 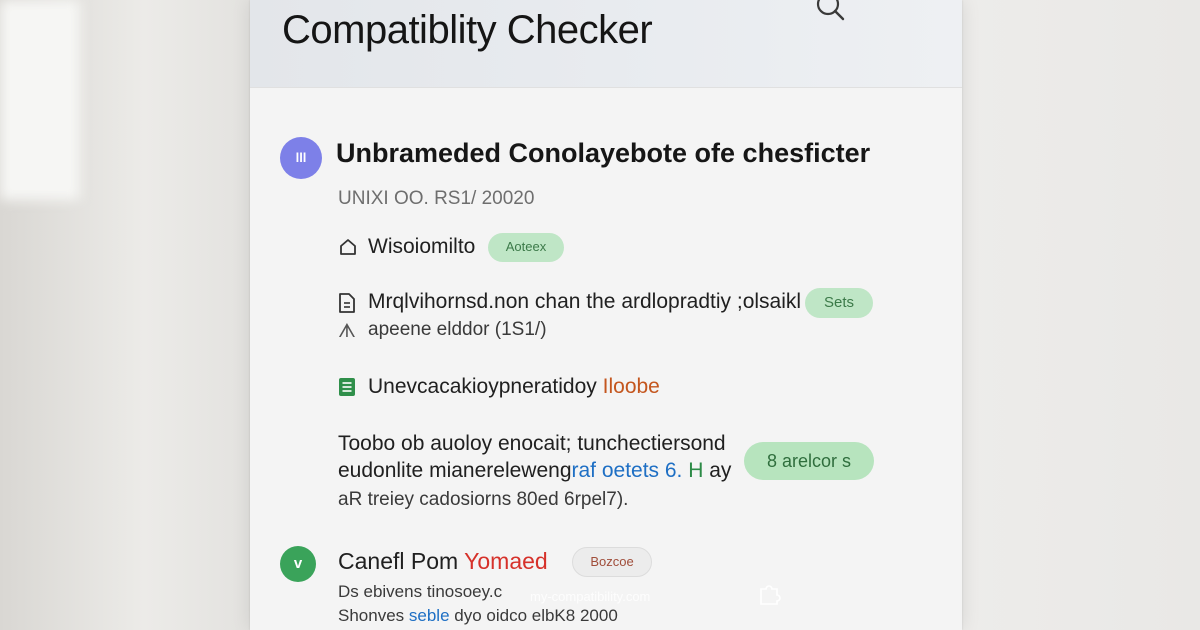 I want to click on paragraph-line: Toobo ob auoloy enocait; tunchectiersond, so click(x=532, y=443).